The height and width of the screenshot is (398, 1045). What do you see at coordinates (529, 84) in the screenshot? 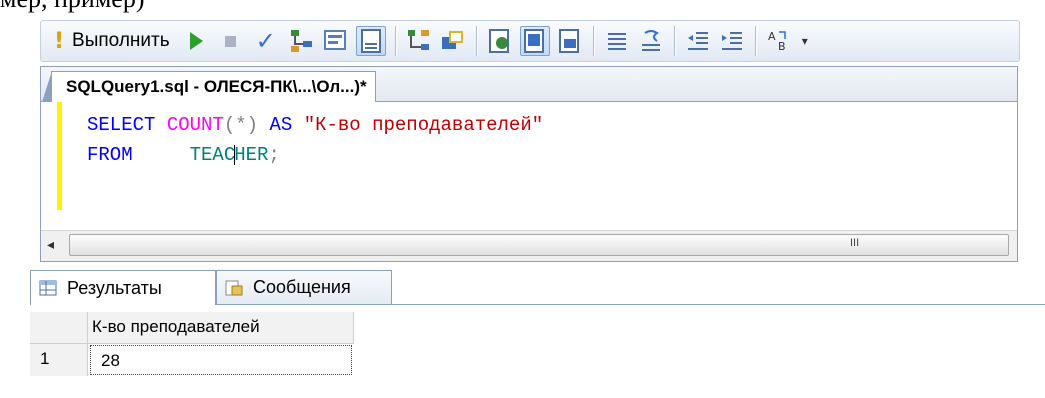
I see `document-tab-strip: SQLQuery1.sql - ОЛЕСЯ-ПК\...\Ол...)*` at bounding box center [529, 84].